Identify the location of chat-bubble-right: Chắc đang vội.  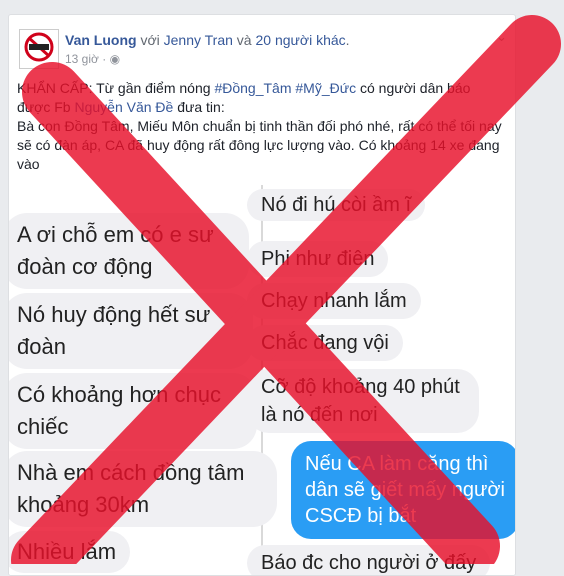
(325, 343).